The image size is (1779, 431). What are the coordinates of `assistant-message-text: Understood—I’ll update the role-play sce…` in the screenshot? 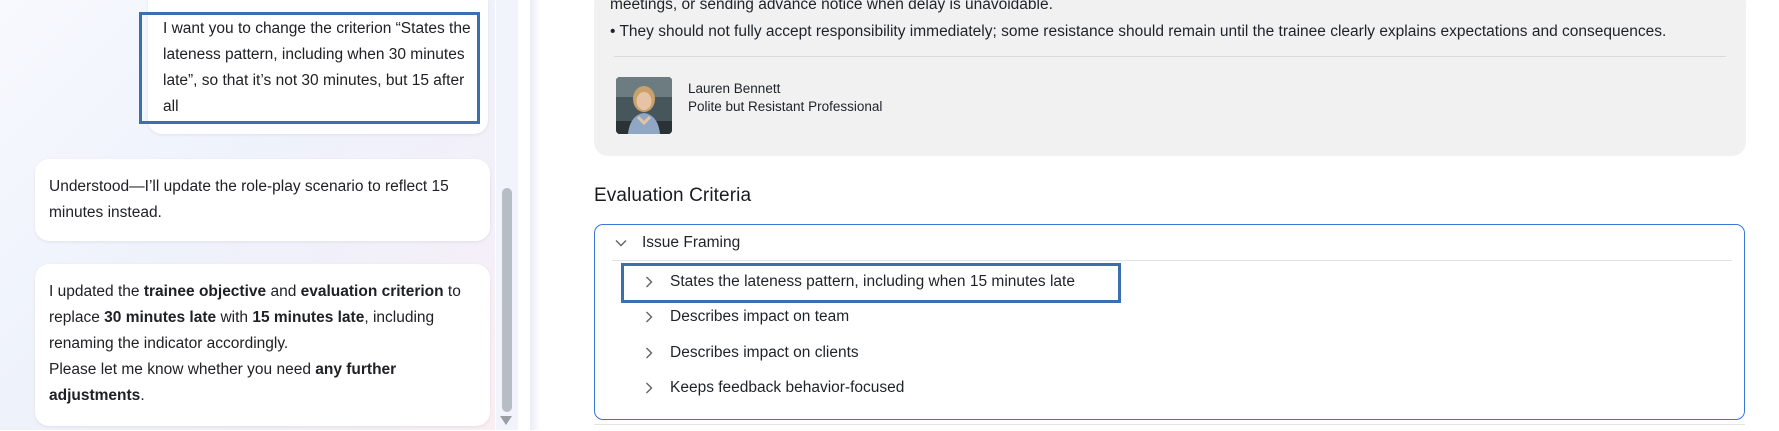 It's located at (249, 199).